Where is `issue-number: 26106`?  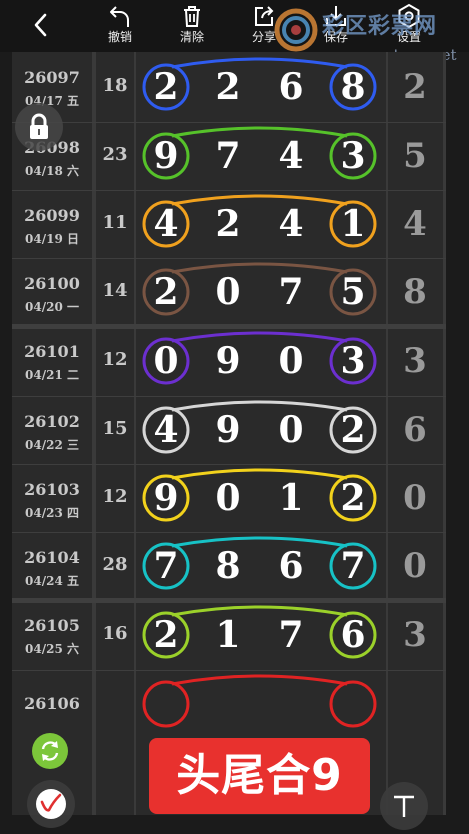
issue-number: 26106 is located at coordinates (52, 703).